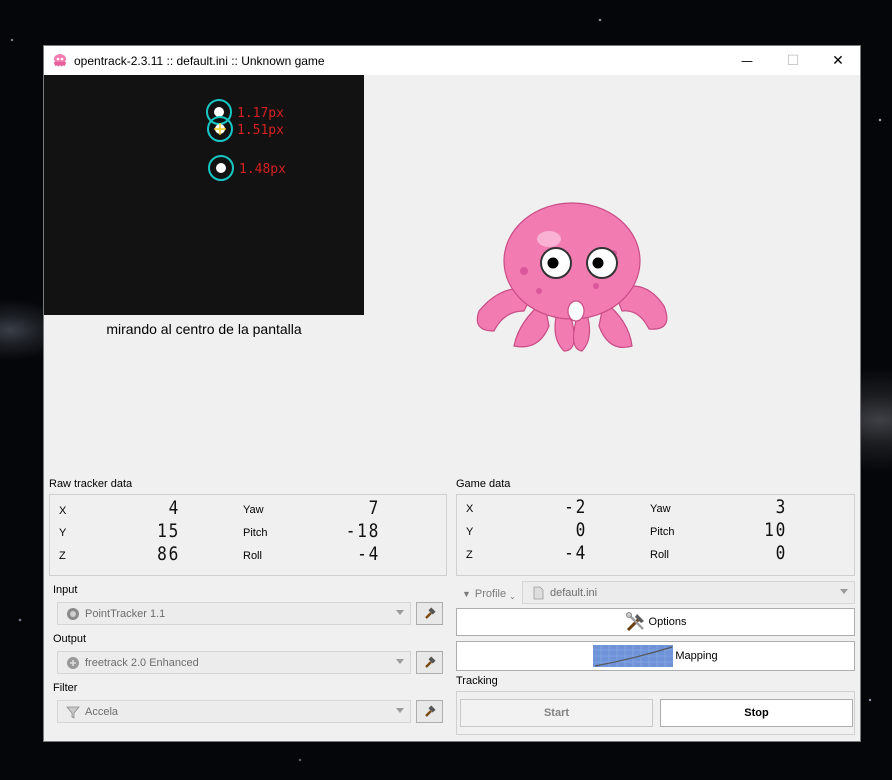 This screenshot has width=892, height=780. What do you see at coordinates (253, 510) in the screenshot?
I see `raw-yaw-label: Yaw` at bounding box center [253, 510].